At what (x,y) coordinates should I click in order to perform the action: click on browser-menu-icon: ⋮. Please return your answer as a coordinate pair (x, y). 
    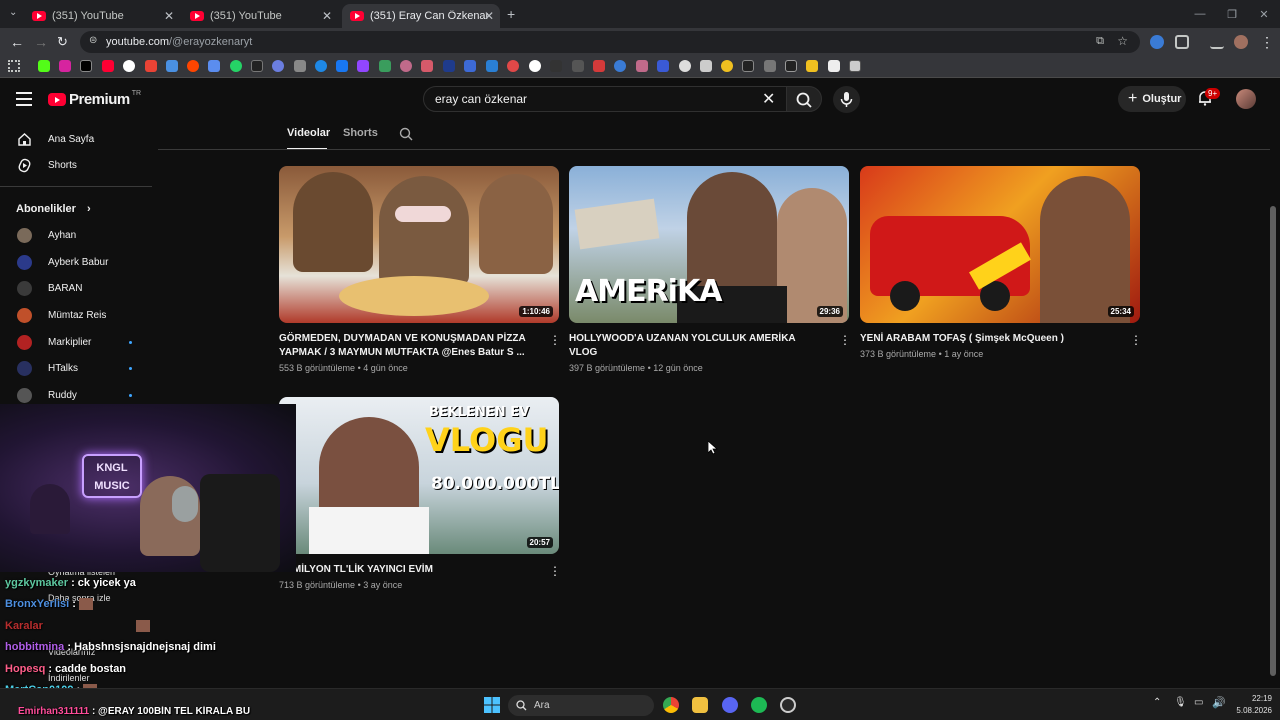
    Looking at the image, I should click on (1267, 42).